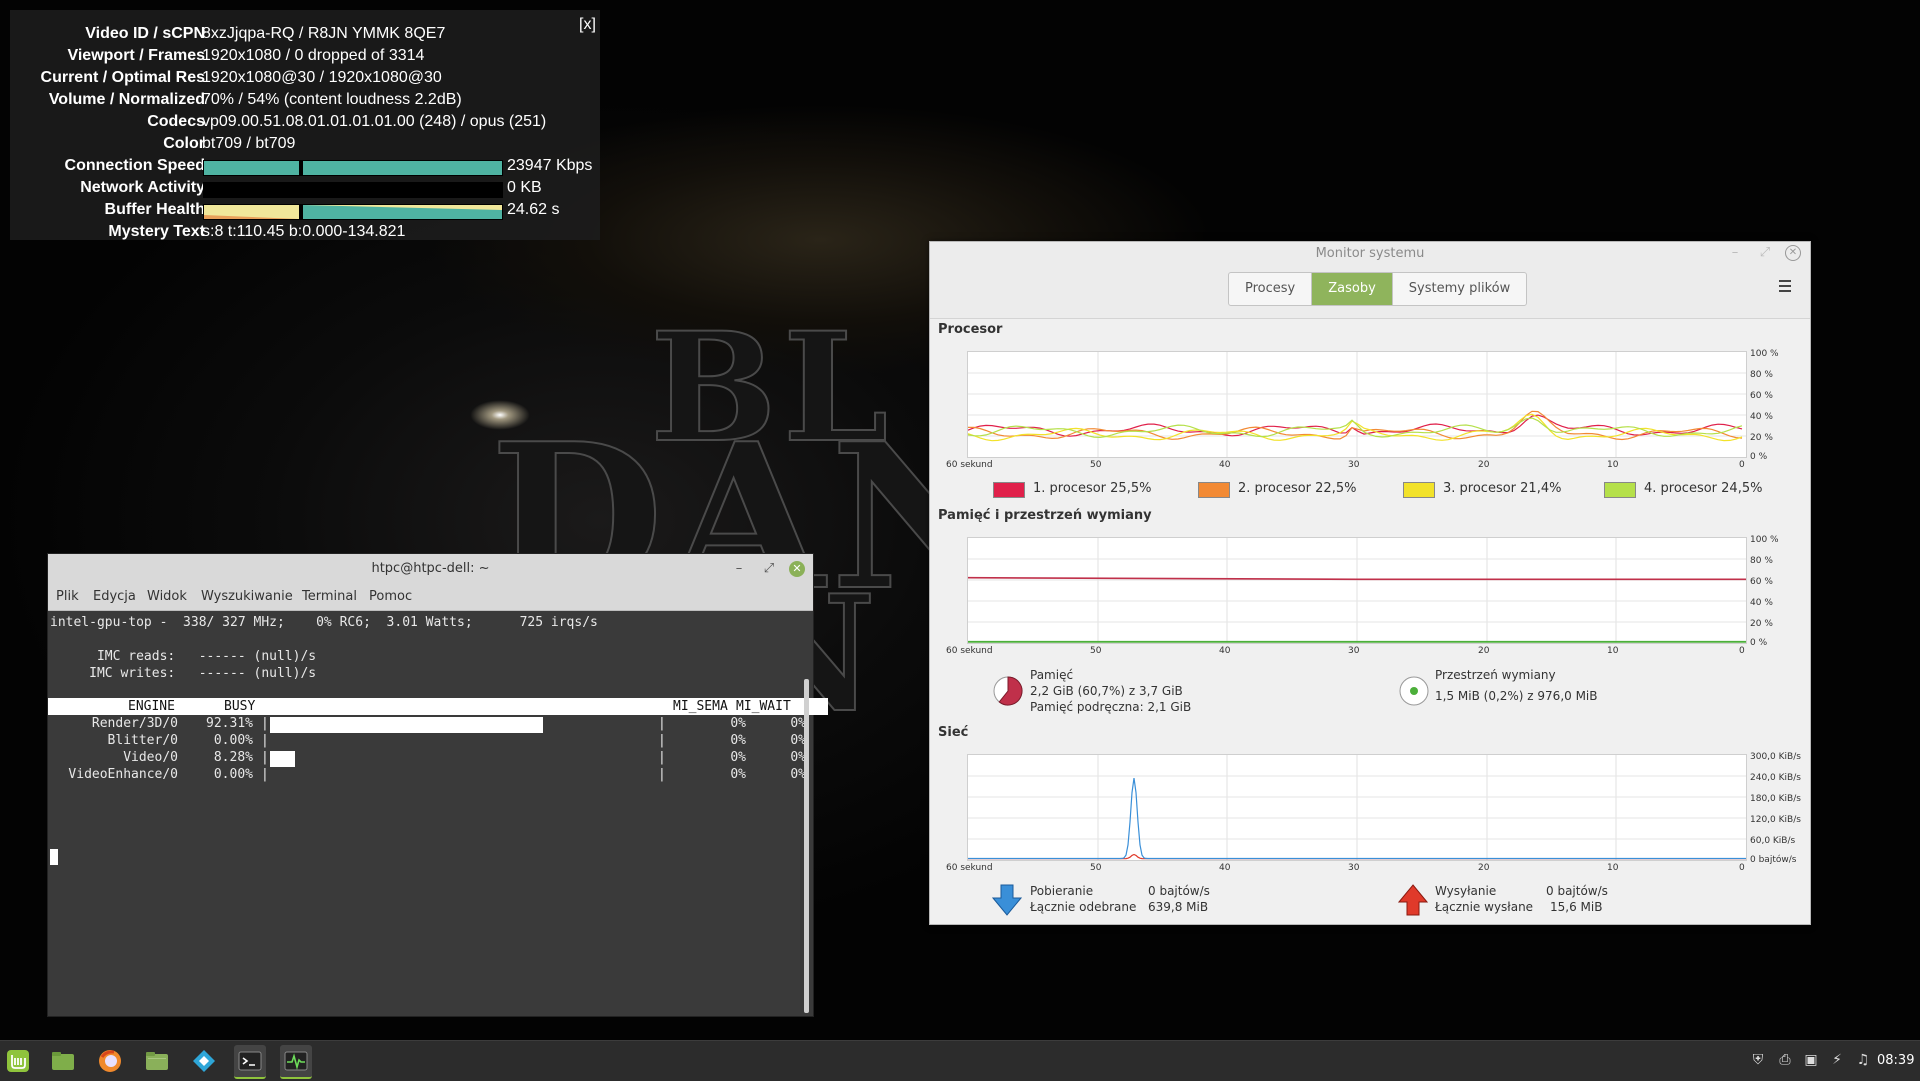  What do you see at coordinates (1837, 1060) in the screenshot?
I see `network-icon: ⚡` at bounding box center [1837, 1060].